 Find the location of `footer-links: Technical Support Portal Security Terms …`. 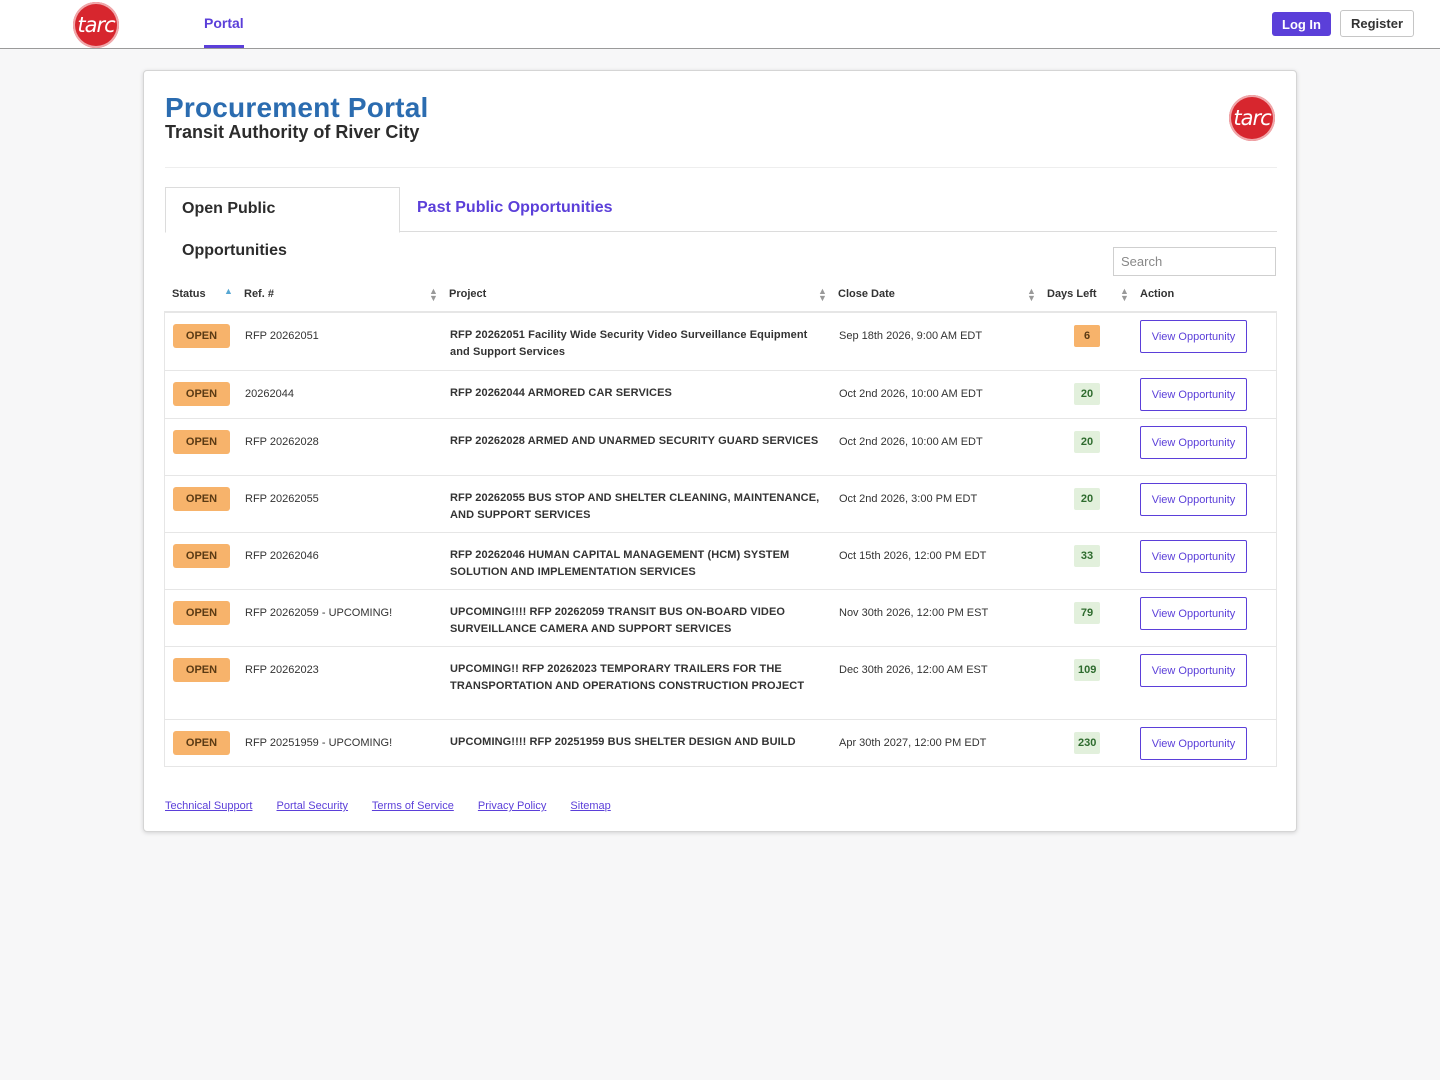

footer-links: Technical Support Portal Security Terms … is located at coordinates (398, 806).